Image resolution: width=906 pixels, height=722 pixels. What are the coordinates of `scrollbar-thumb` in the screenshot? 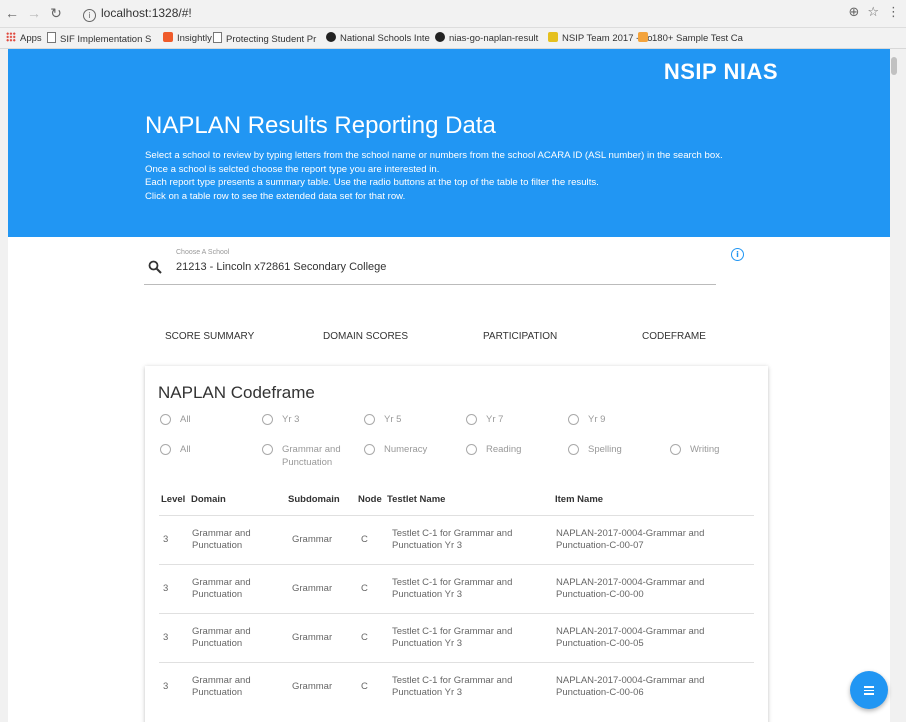 It's located at (894, 66).